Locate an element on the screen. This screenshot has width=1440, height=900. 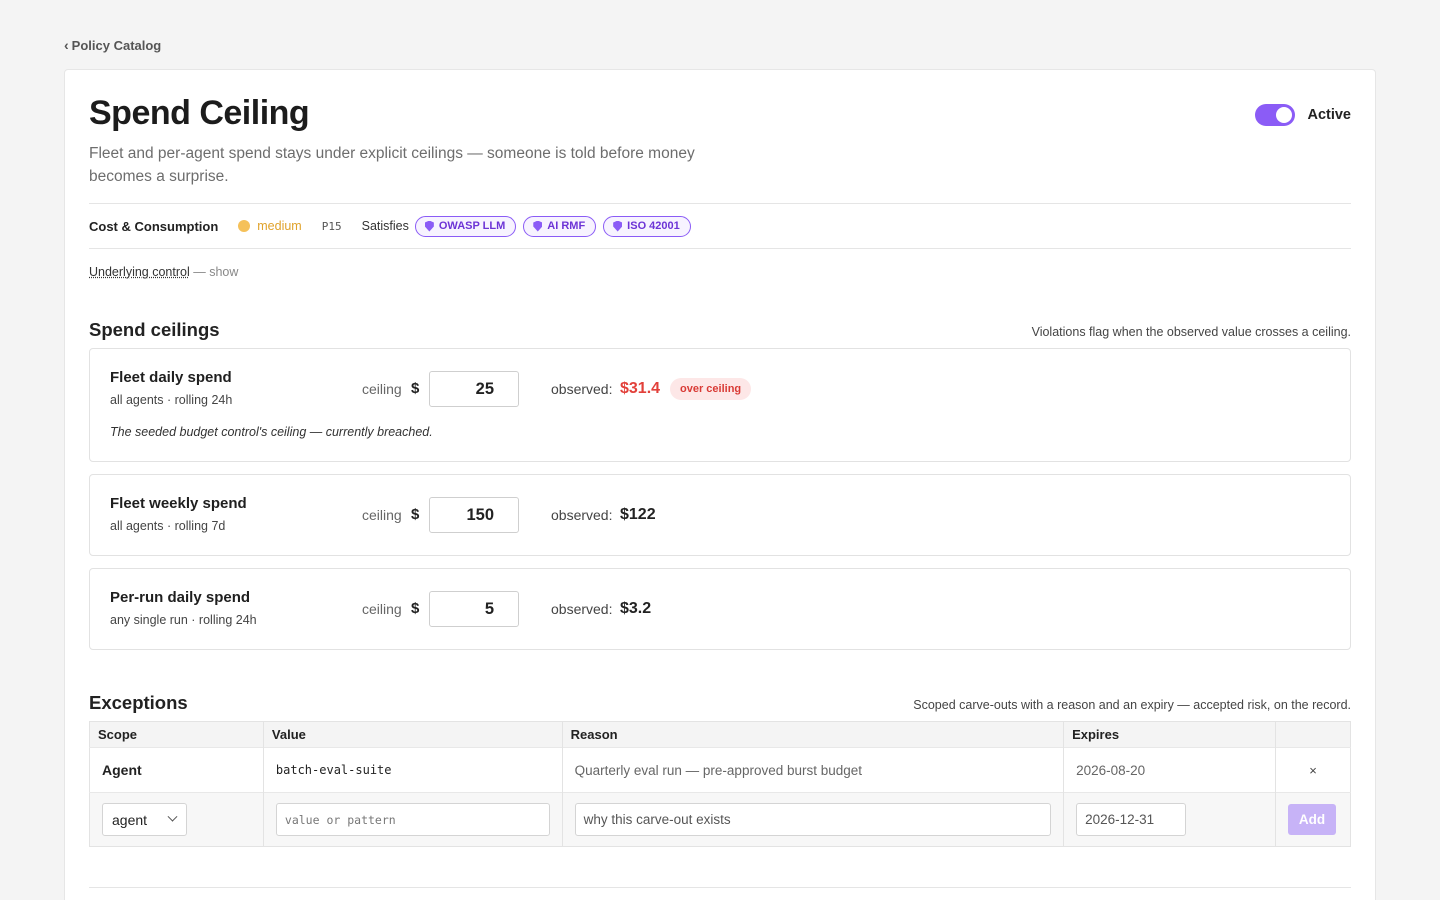
ceiling-name: Per-run daily spend is located at coordinates (180, 597).